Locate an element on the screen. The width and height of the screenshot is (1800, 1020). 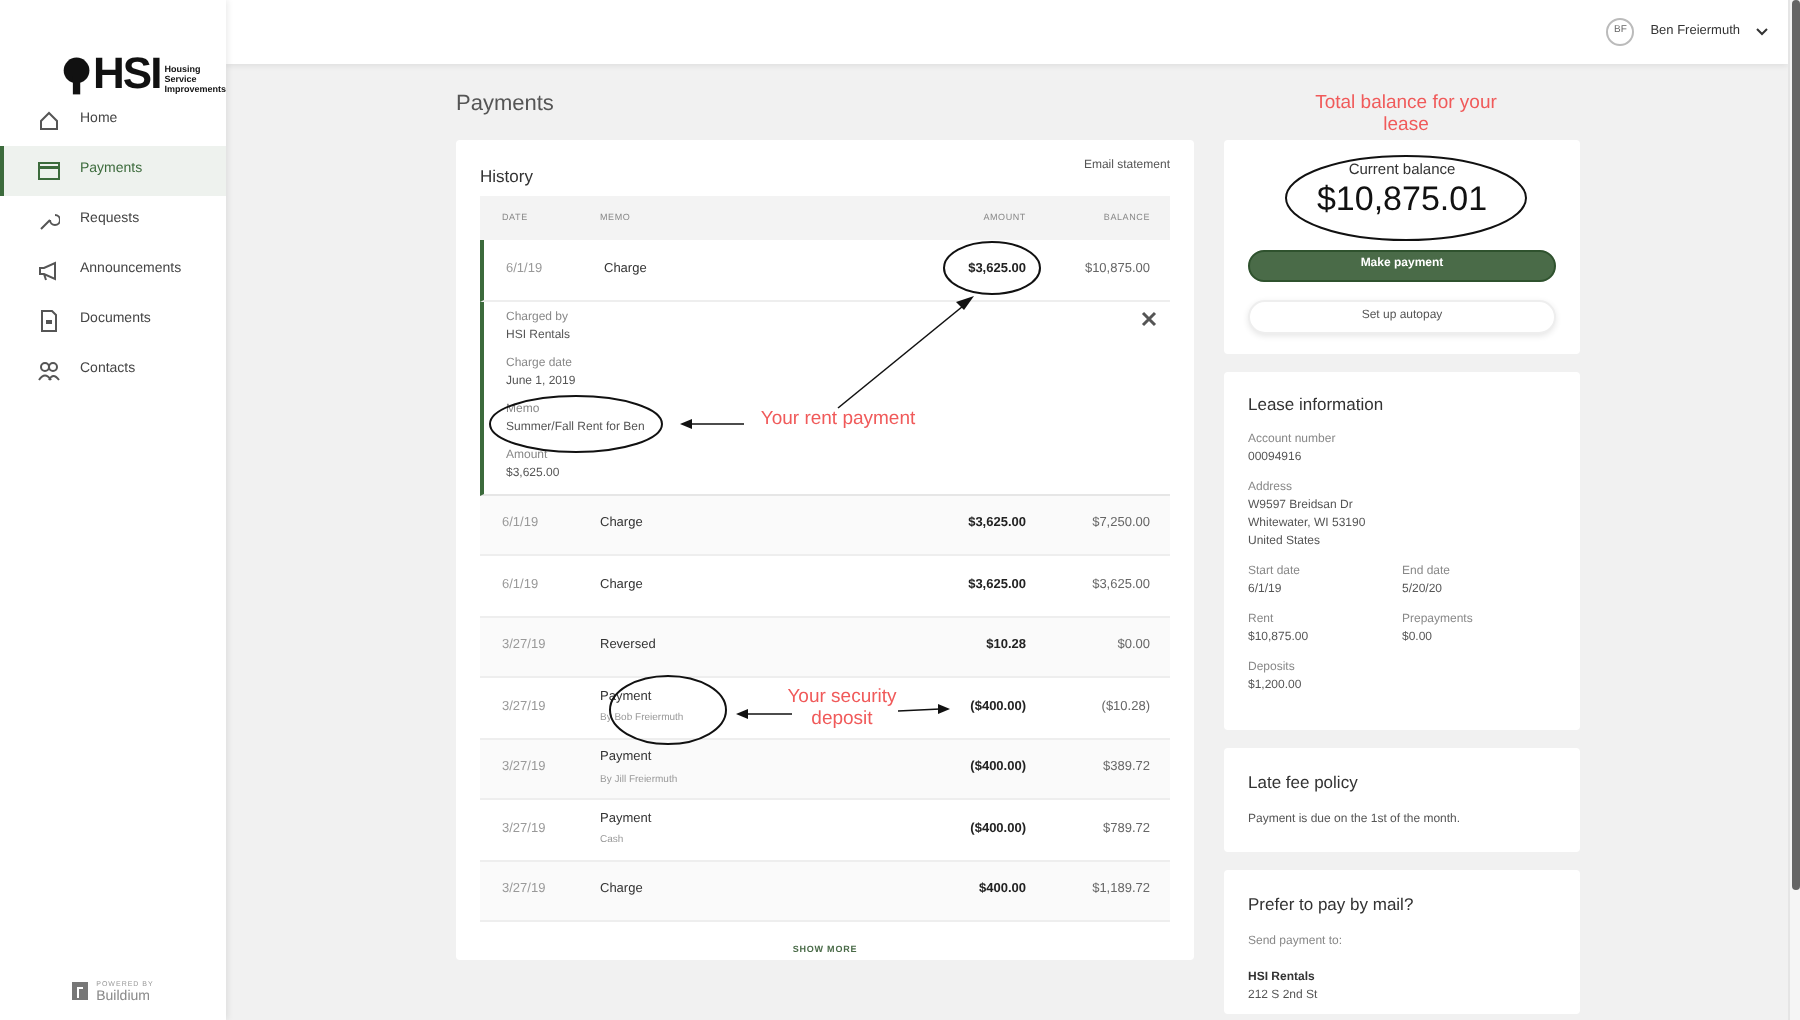
page-title: Payments is located at coordinates (506, 105).